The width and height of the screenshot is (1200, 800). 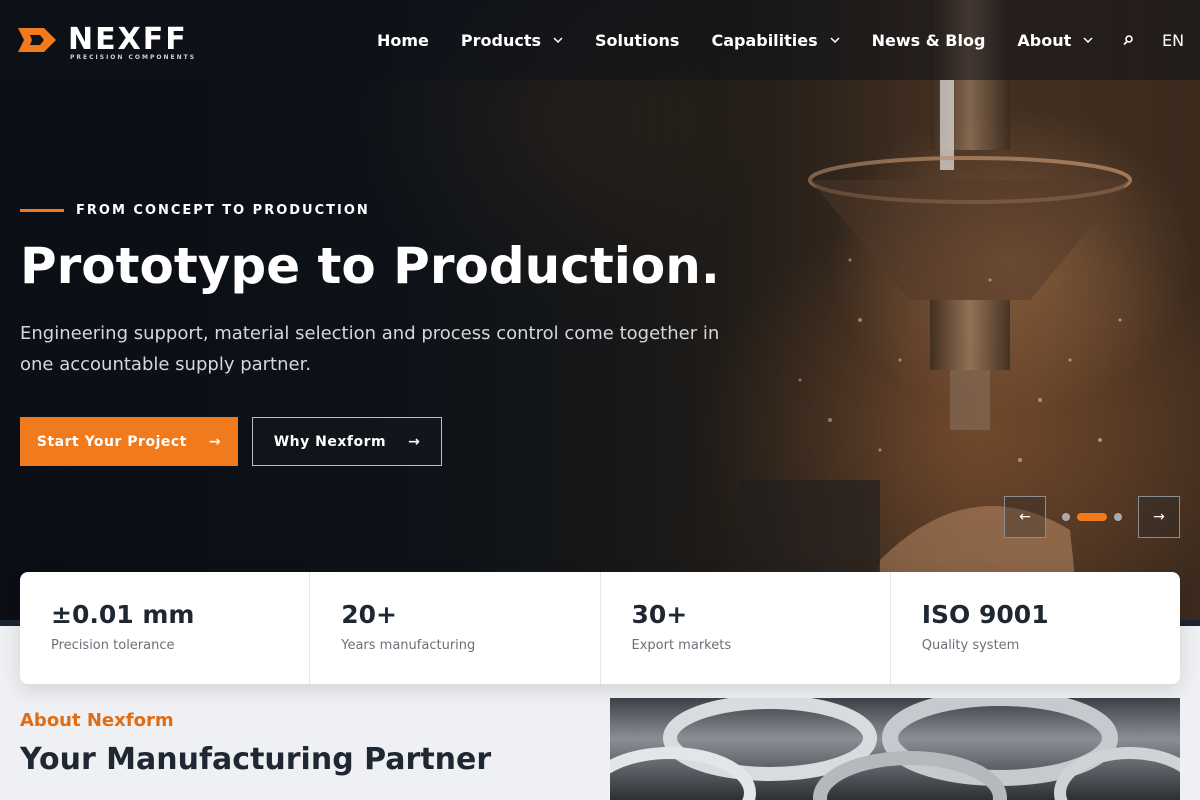 What do you see at coordinates (223, 210) in the screenshot?
I see `eyebrow-text: FROM CONCEPT TO PRODUCTION` at bounding box center [223, 210].